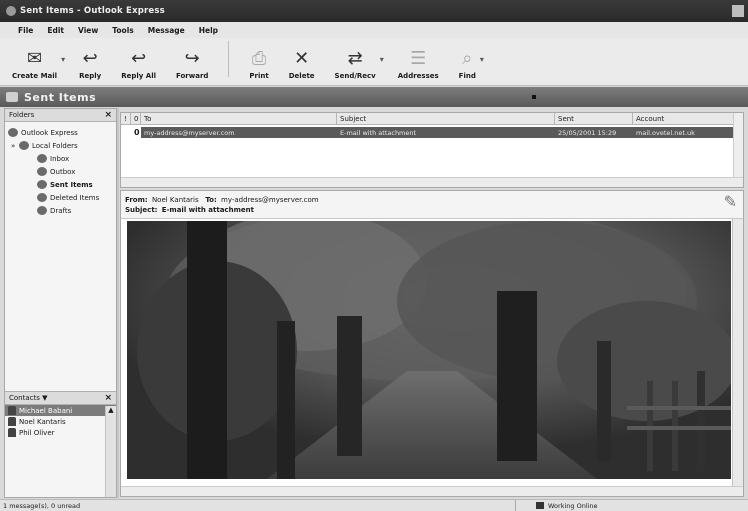  I want to click on preview-horizontal-scrollbar, so click(432, 491).